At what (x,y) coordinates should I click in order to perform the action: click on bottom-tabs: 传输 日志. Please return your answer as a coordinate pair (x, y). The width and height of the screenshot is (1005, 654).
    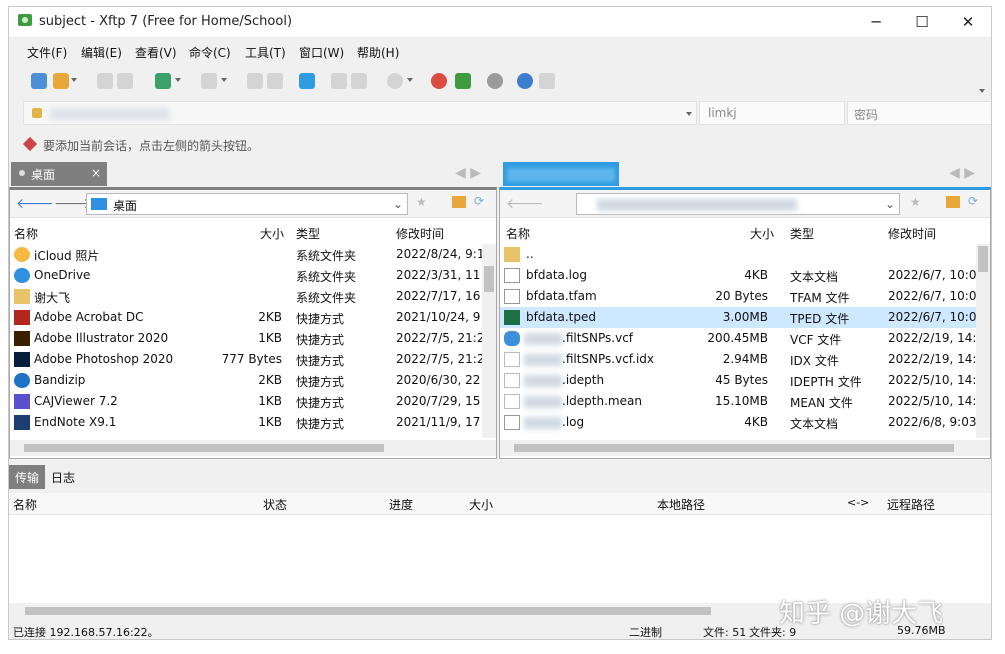
    Looking at the image, I should click on (500, 476).